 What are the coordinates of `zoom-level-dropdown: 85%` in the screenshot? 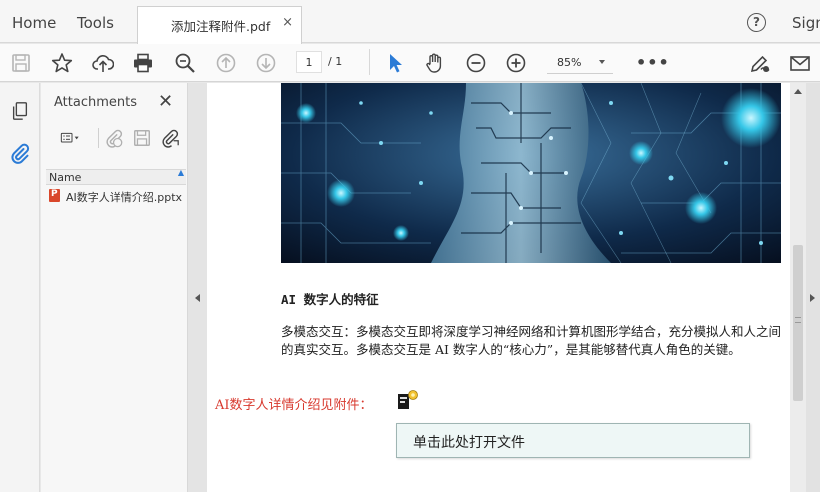 It's located at (580, 63).